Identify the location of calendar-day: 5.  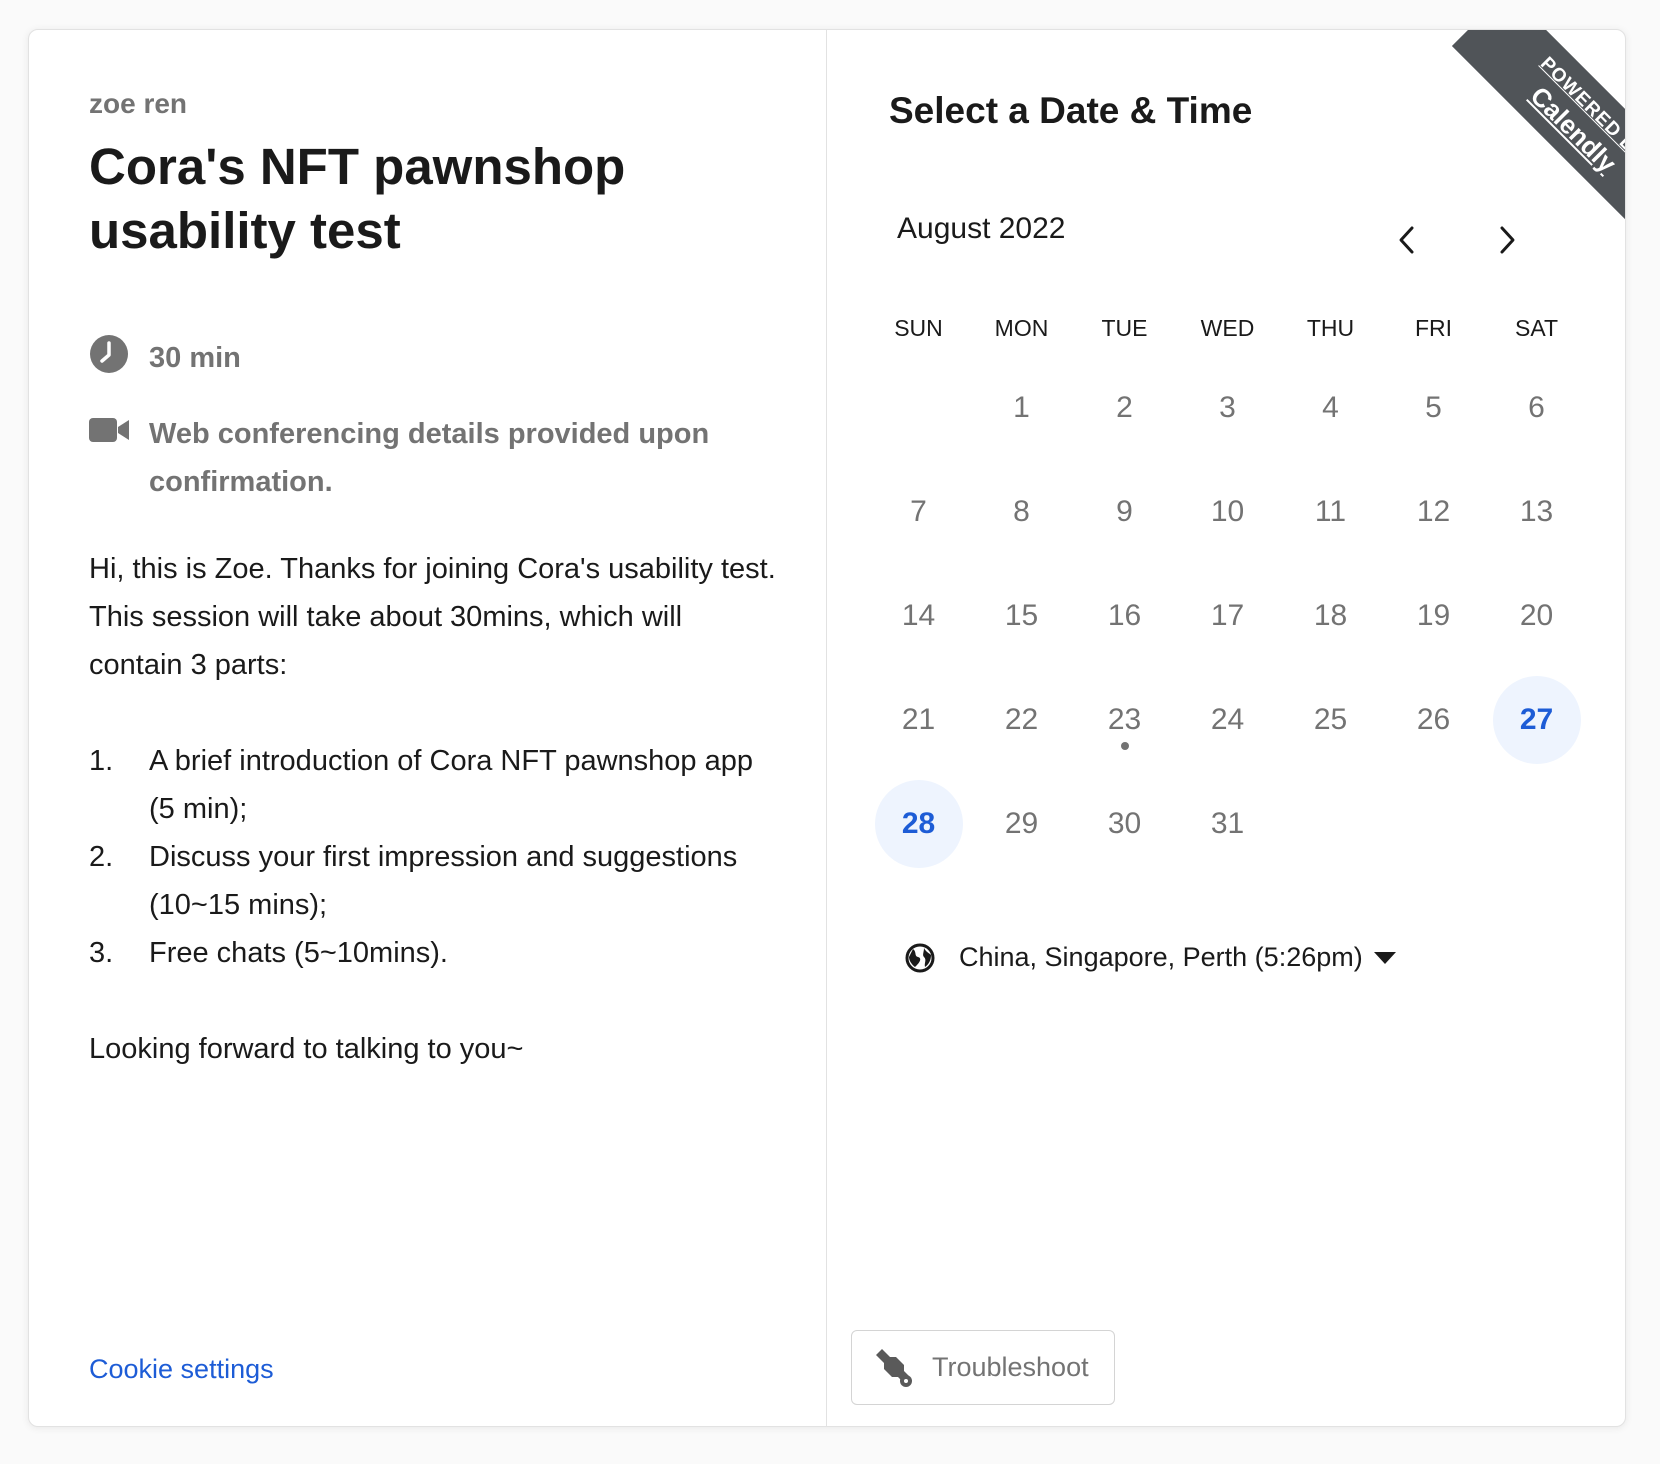
(1433, 408).